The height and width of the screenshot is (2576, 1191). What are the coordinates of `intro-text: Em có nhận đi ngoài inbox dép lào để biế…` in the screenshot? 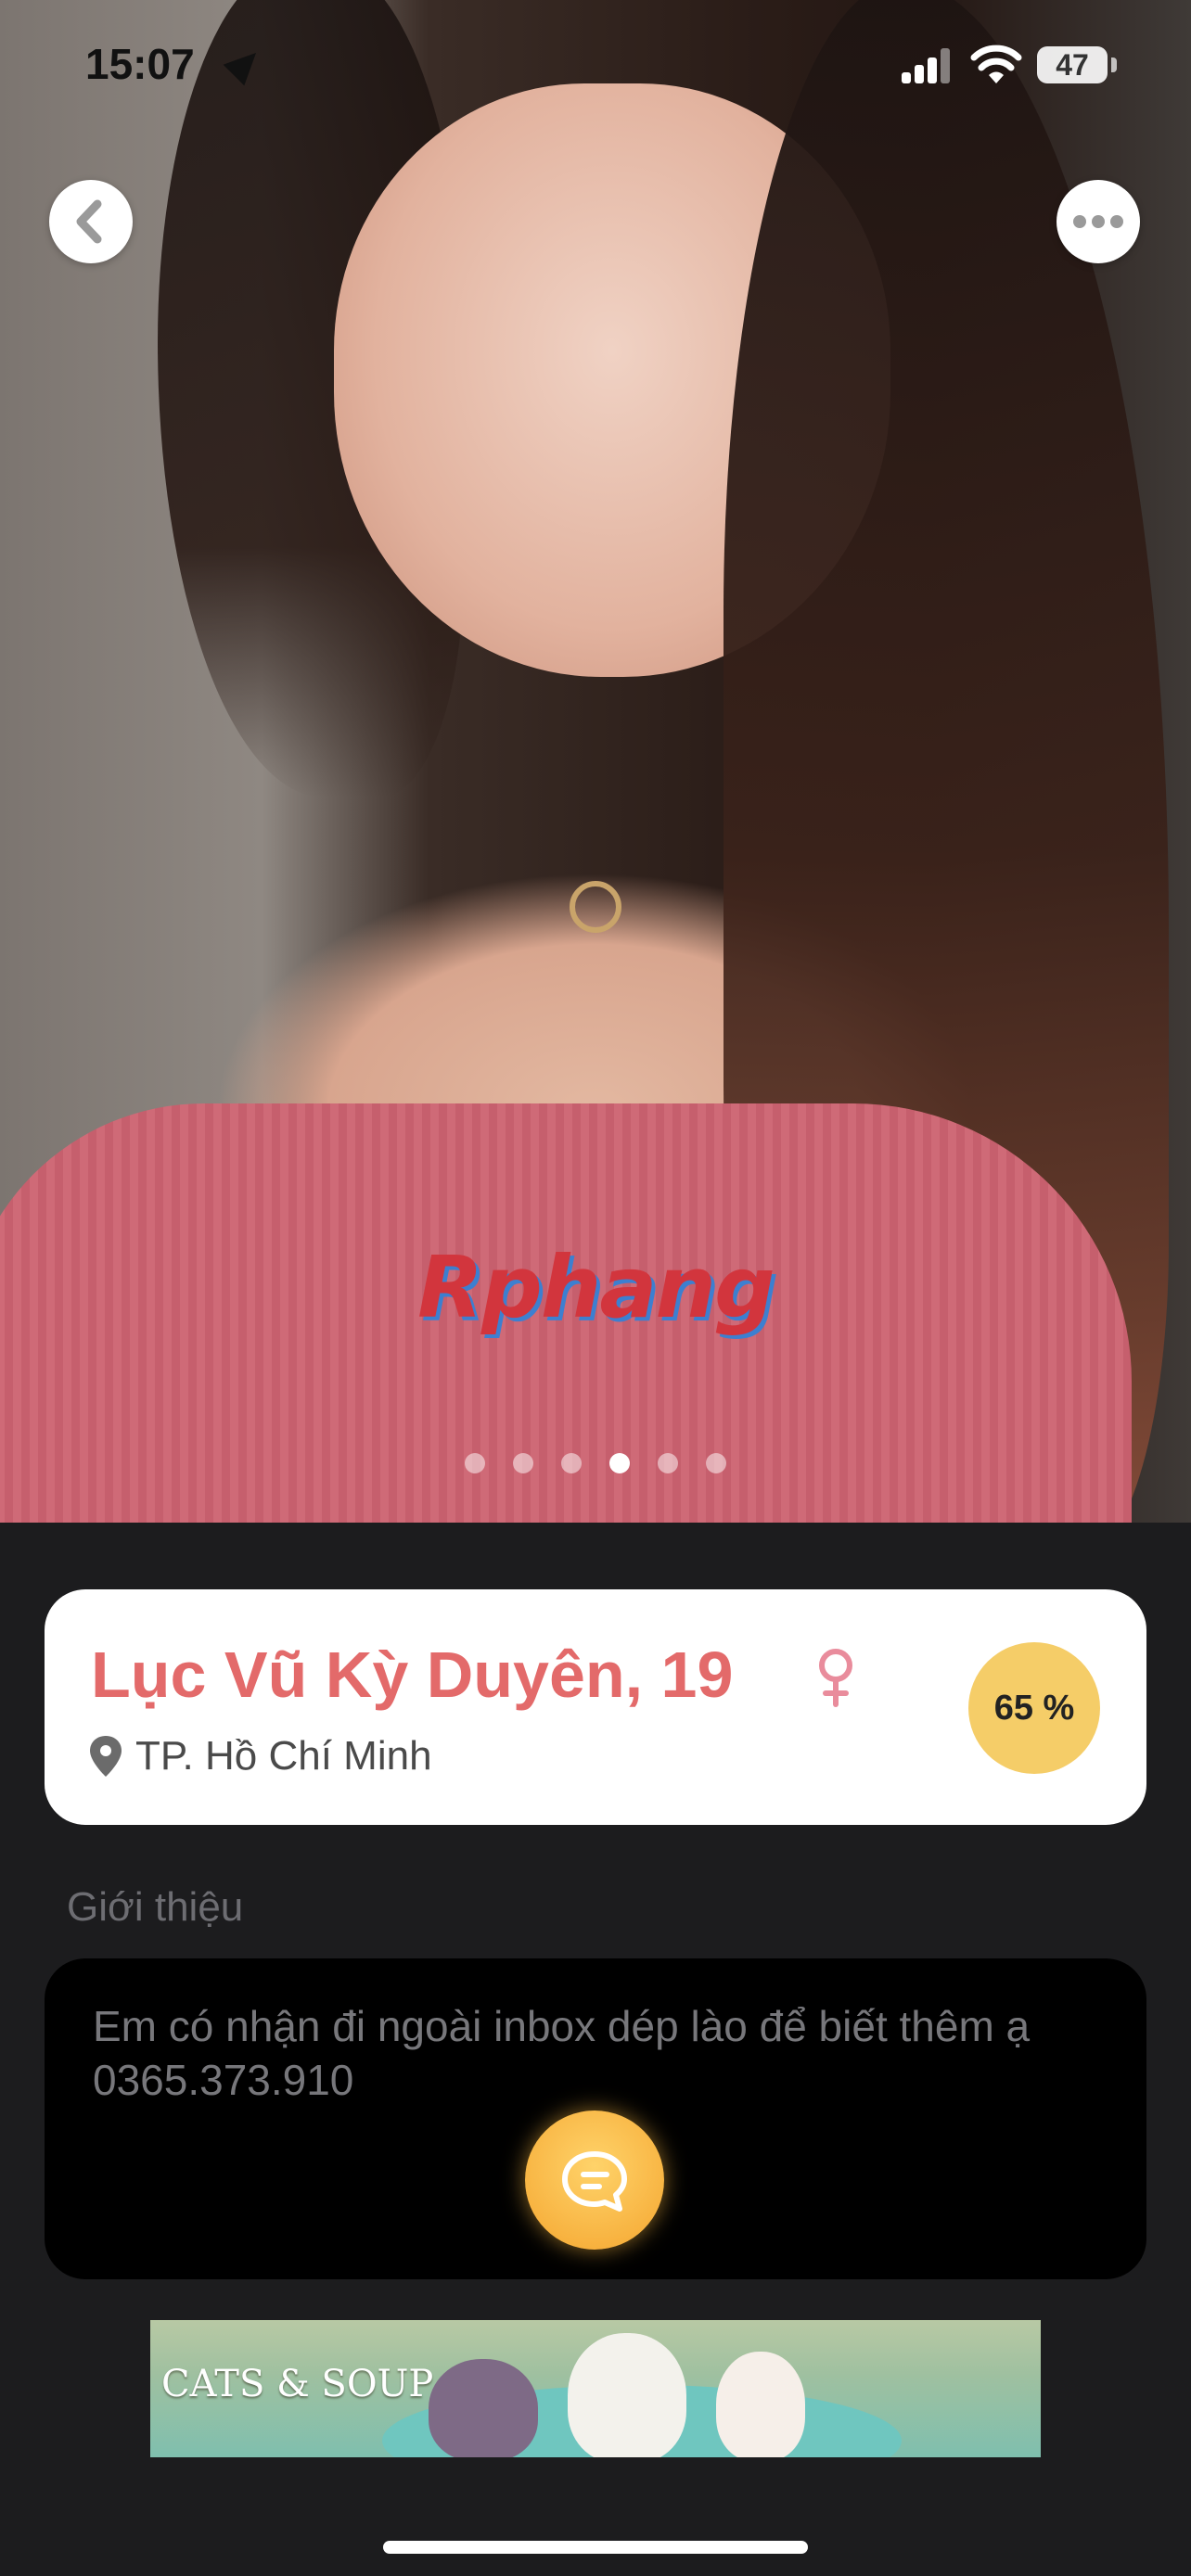 It's located at (562, 2053).